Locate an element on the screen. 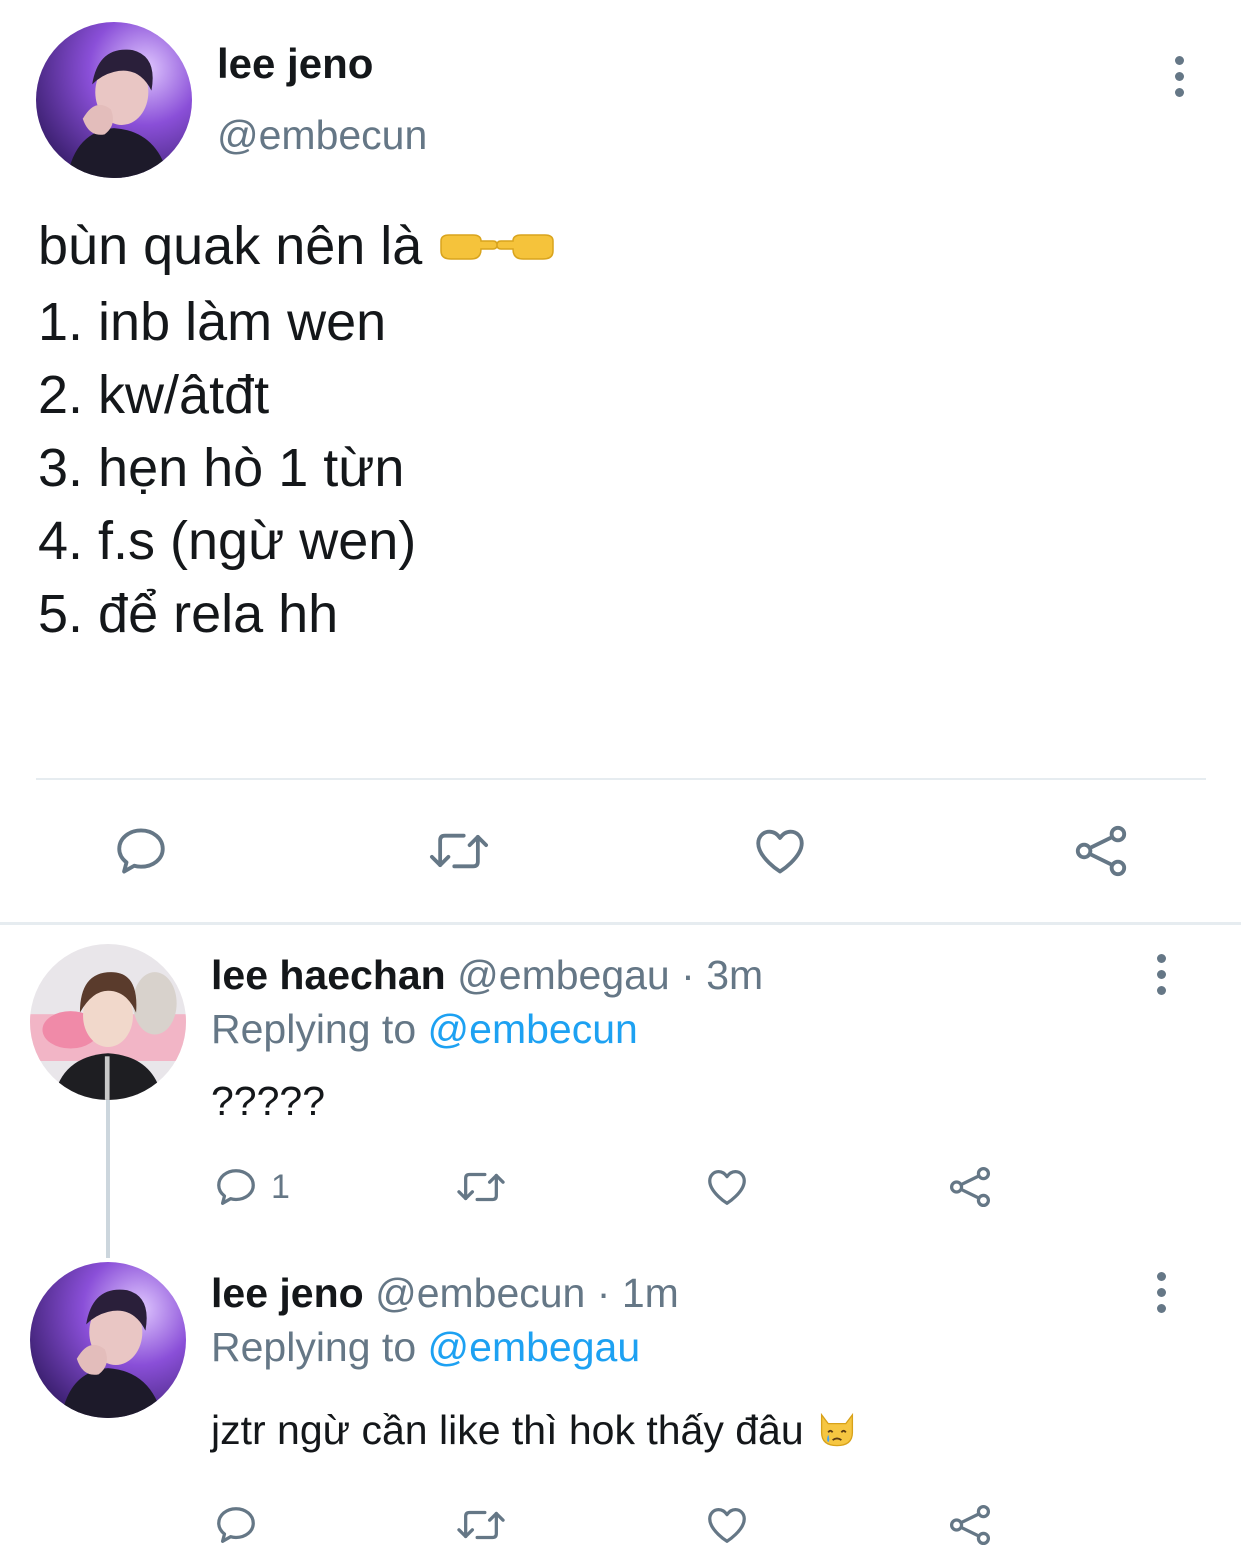 Image resolution: width=1241 pixels, height=1566 pixels. crying-cat-face-icon is located at coordinates (837, 1433).